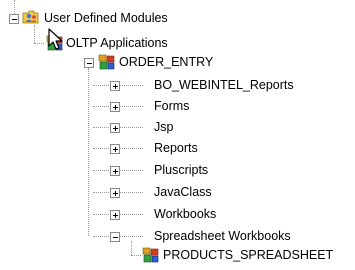 Image resolution: width=355 pixels, height=270 pixels. I want to click on folder-users-icon, so click(30, 17).